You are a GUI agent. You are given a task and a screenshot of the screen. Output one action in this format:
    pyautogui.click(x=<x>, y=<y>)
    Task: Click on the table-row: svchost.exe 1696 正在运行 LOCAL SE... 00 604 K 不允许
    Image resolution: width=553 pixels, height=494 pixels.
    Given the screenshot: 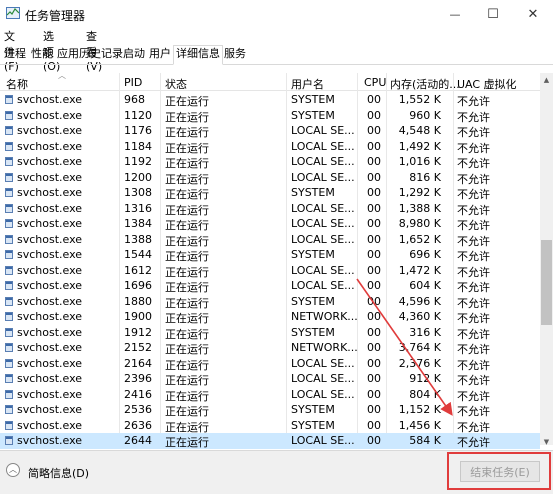 What is the action you would take?
    pyautogui.click(x=270, y=286)
    